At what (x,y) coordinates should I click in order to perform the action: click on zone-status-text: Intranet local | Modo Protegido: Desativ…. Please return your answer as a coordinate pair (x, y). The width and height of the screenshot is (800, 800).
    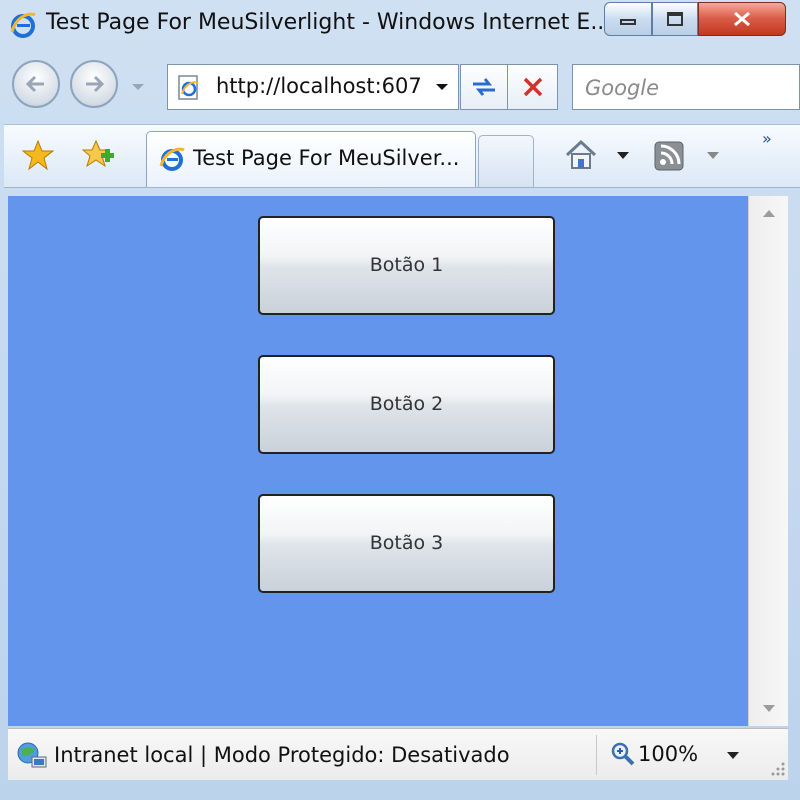
    Looking at the image, I should click on (282, 755).